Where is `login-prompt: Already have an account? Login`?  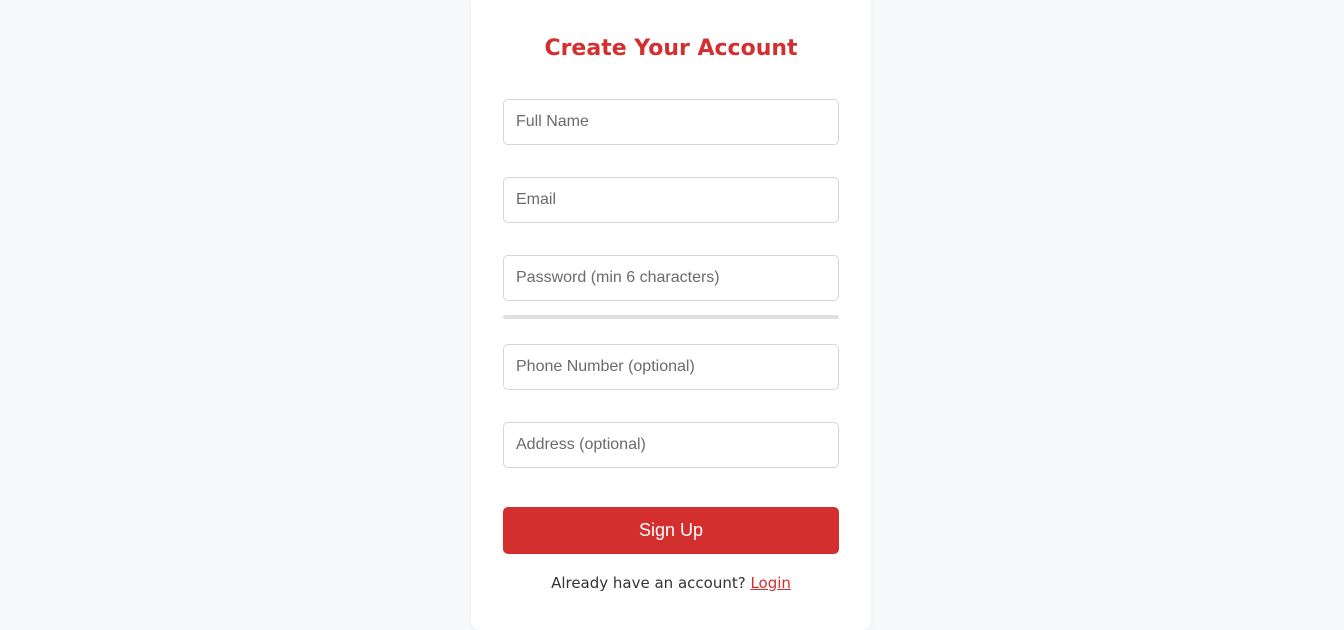 login-prompt: Already have an account? Login is located at coordinates (671, 583).